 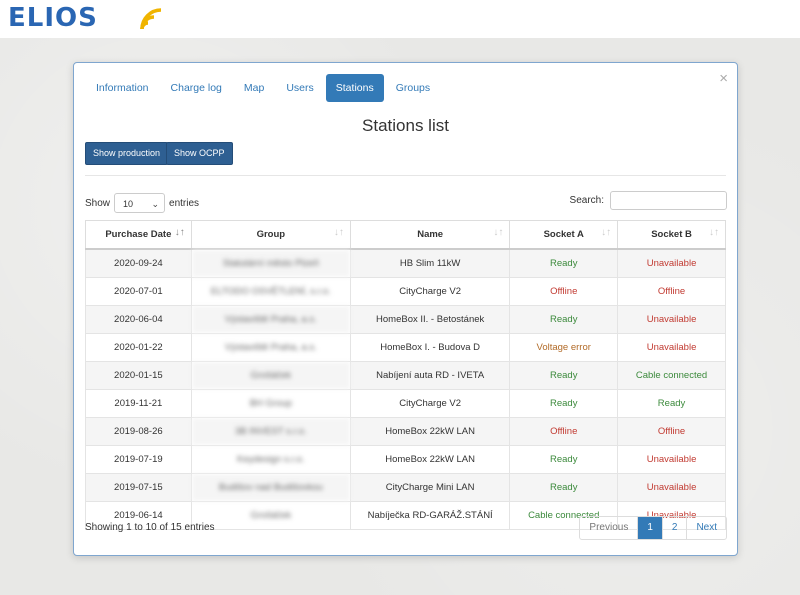 I want to click on column-header-socket-a: Socket A ↓↑, so click(x=564, y=235).